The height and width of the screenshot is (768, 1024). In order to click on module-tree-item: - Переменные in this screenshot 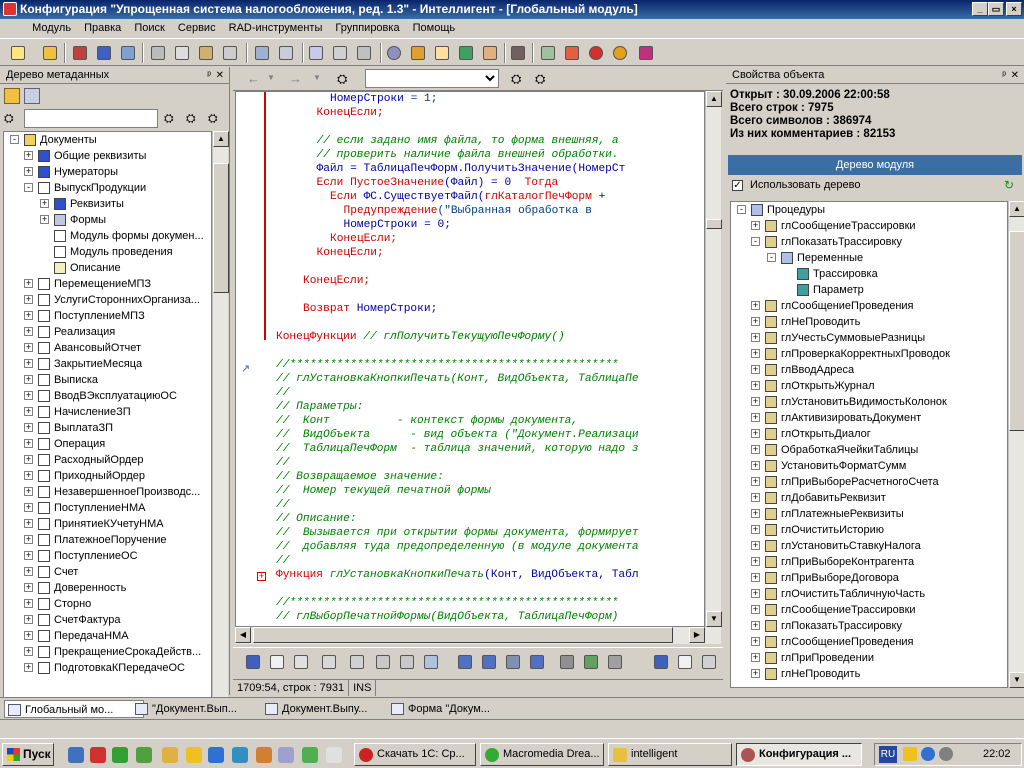, I will do `click(869, 258)`.